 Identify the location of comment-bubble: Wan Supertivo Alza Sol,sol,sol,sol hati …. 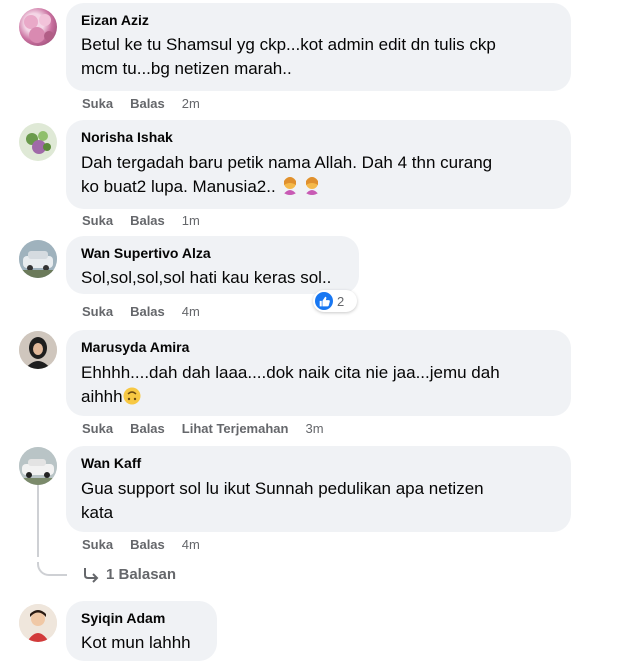
(212, 265).